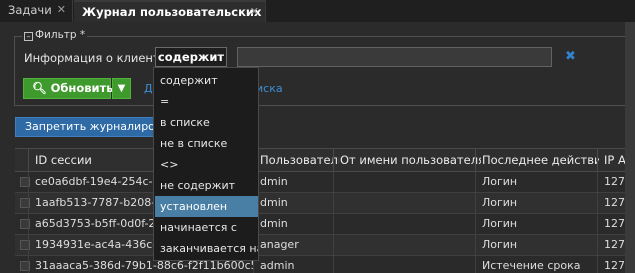  What do you see at coordinates (30, 10) in the screenshot?
I see `tab-label: Задачи` at bounding box center [30, 10].